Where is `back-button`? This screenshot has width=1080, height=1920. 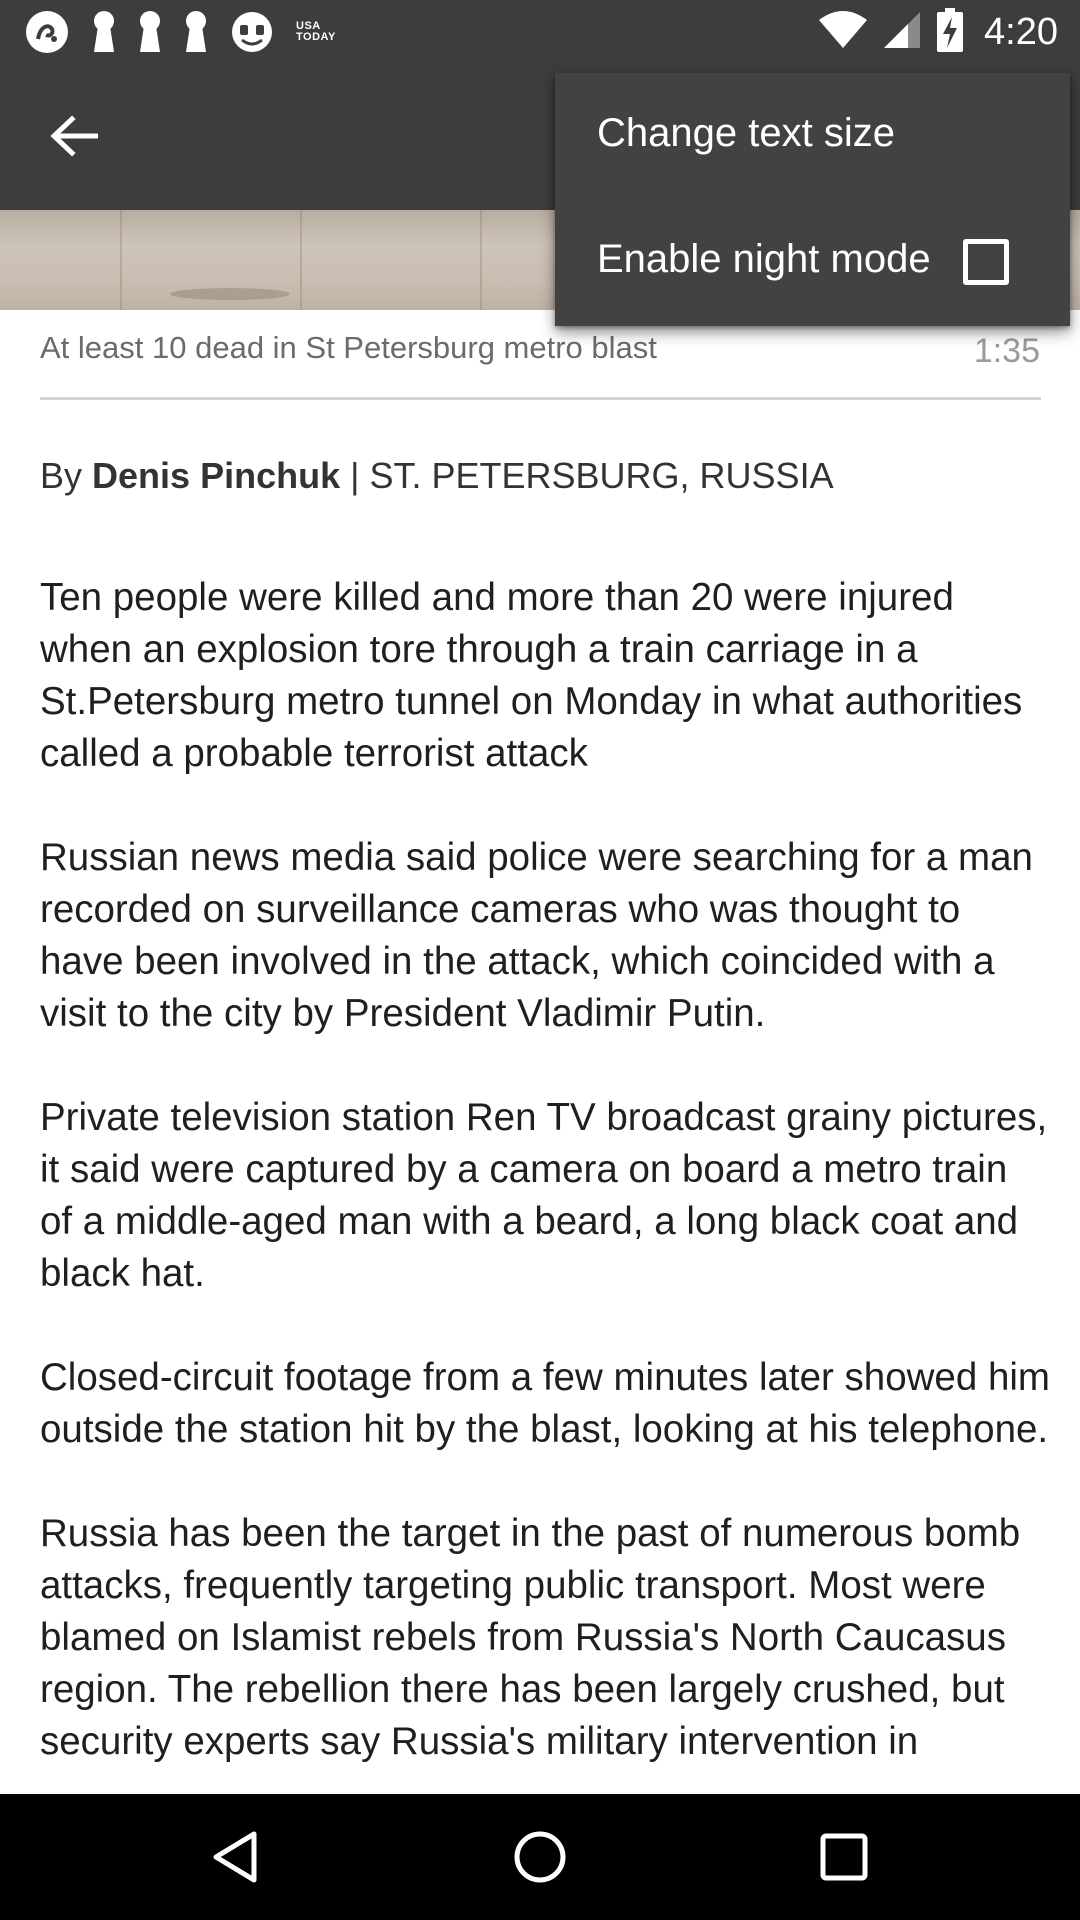 back-button is located at coordinates (74, 138).